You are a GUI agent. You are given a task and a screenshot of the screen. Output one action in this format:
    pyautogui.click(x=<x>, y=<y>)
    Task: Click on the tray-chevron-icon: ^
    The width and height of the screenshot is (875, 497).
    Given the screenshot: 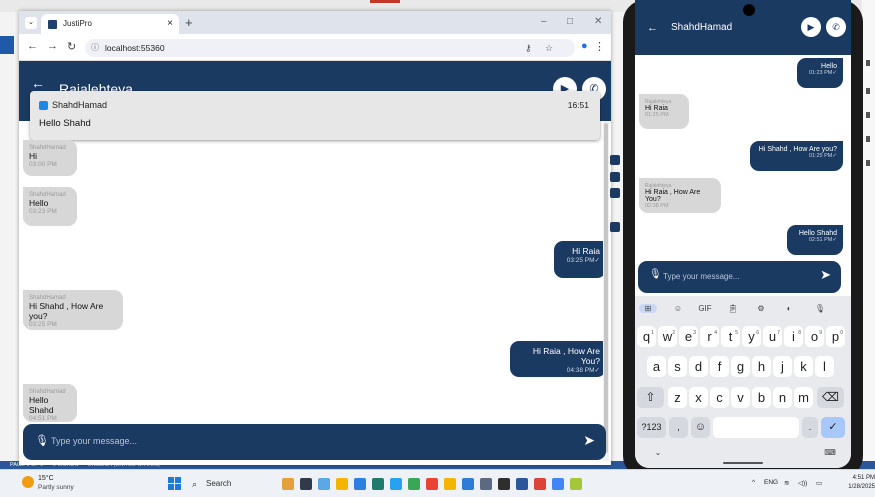 What is the action you would take?
    pyautogui.click(x=753, y=482)
    